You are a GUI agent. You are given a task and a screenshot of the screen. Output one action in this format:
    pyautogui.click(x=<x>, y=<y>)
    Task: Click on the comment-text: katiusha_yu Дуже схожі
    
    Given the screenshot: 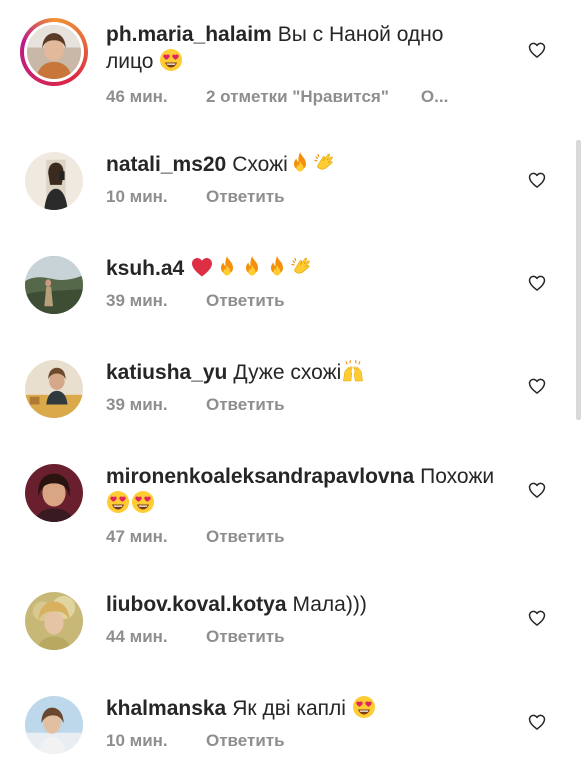 What is the action you would take?
    pyautogui.click(x=306, y=372)
    